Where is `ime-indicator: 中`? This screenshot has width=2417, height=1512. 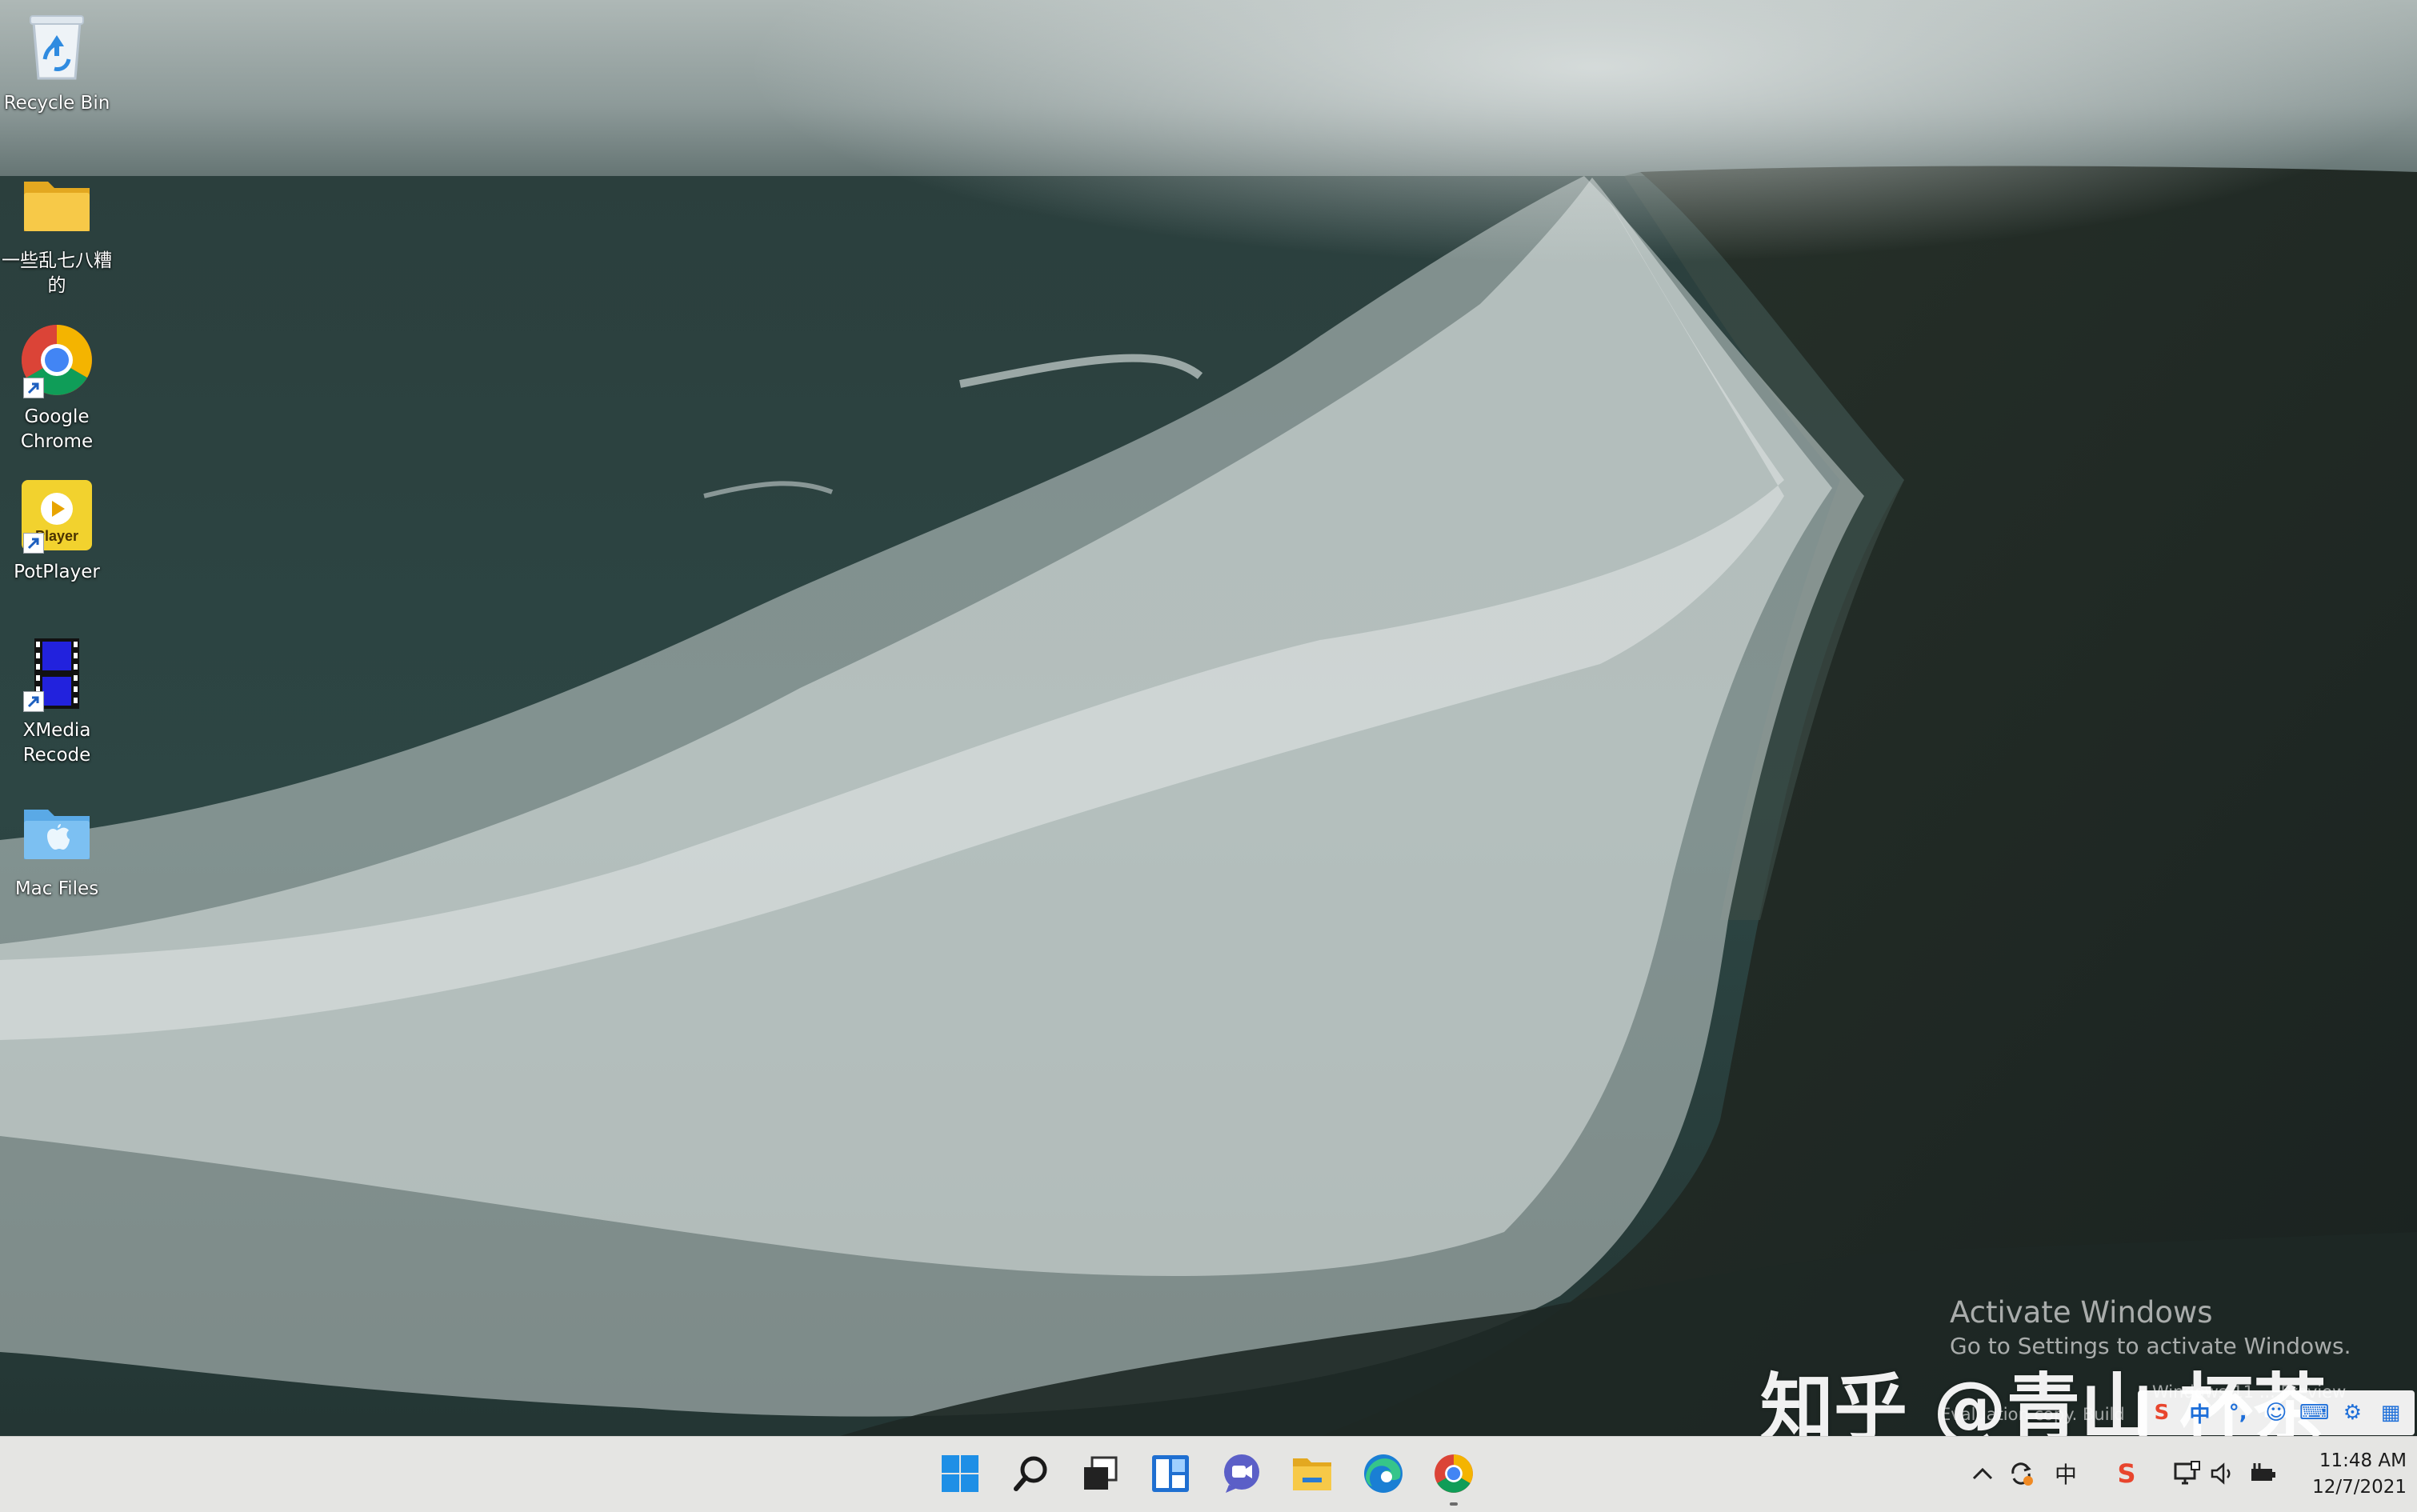
ime-indicator: 中 is located at coordinates (2065, 1473).